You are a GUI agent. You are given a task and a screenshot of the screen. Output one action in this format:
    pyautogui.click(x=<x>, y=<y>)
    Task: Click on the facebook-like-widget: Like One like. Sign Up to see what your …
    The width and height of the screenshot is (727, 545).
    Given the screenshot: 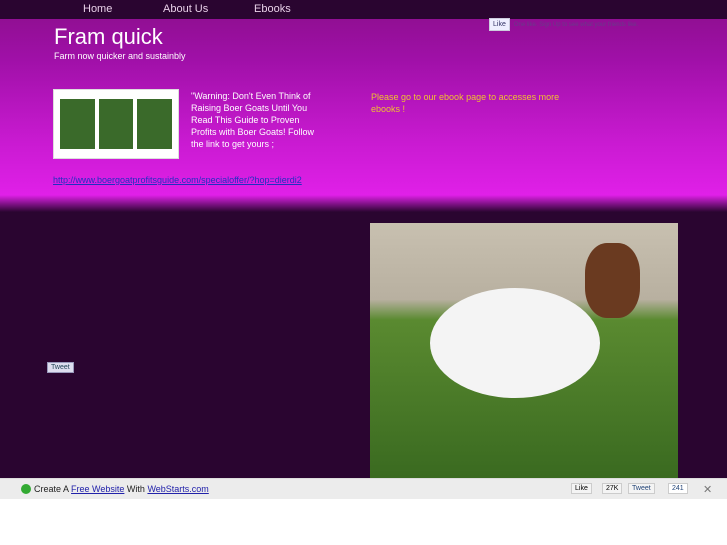 What is the action you would take?
    pyautogui.click(x=563, y=24)
    